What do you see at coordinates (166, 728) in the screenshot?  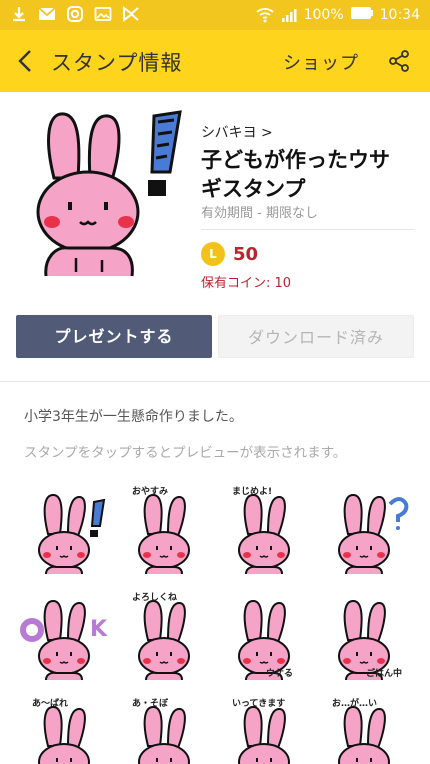 I see `sticker-item: あ・そぼ` at bounding box center [166, 728].